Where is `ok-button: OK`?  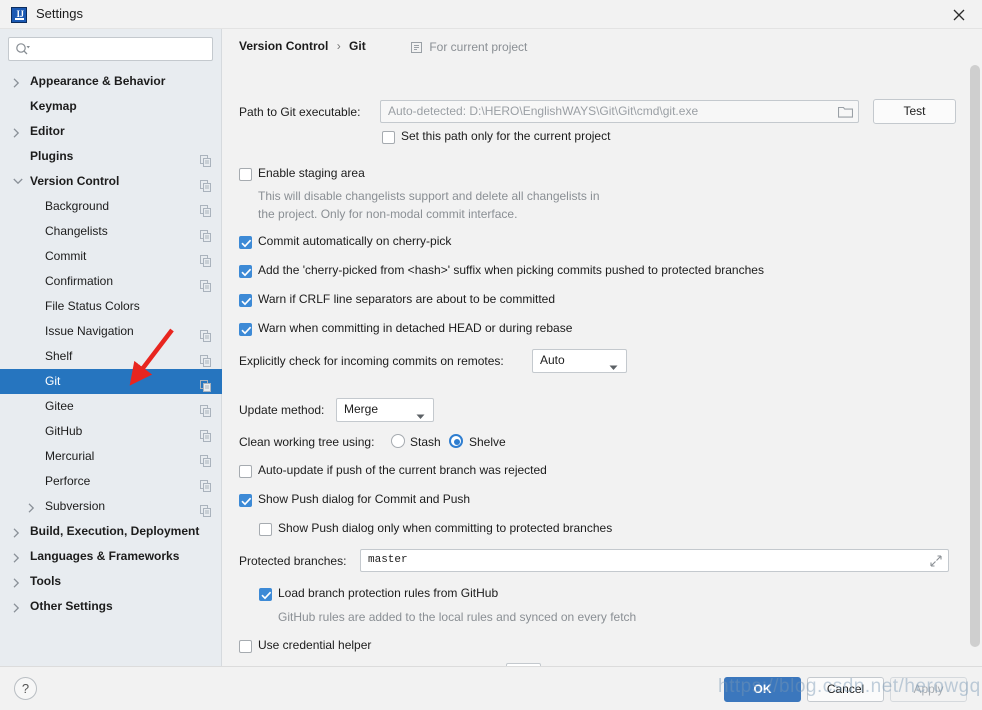
ok-button: OK is located at coordinates (762, 689).